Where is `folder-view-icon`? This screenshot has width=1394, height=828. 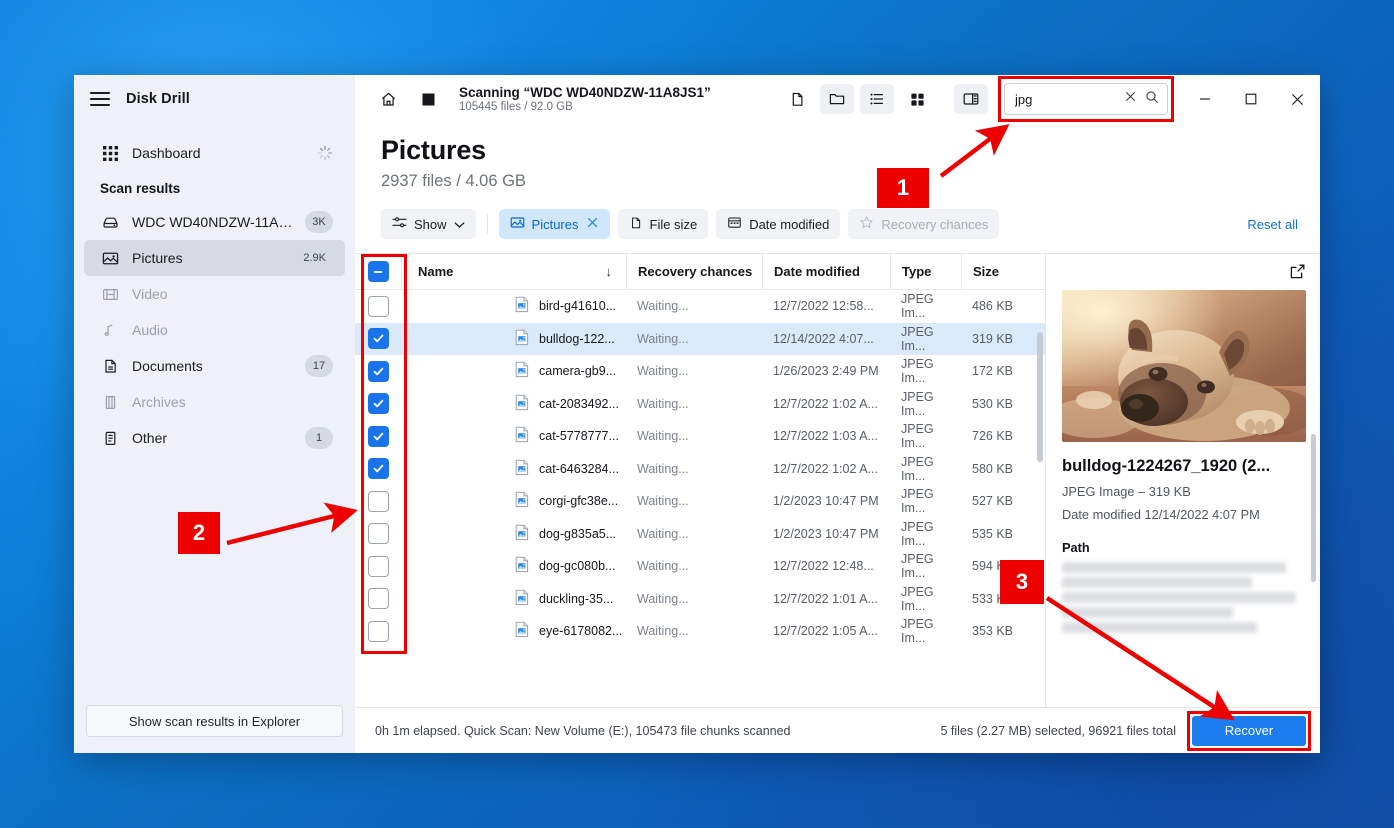
folder-view-icon is located at coordinates (837, 99).